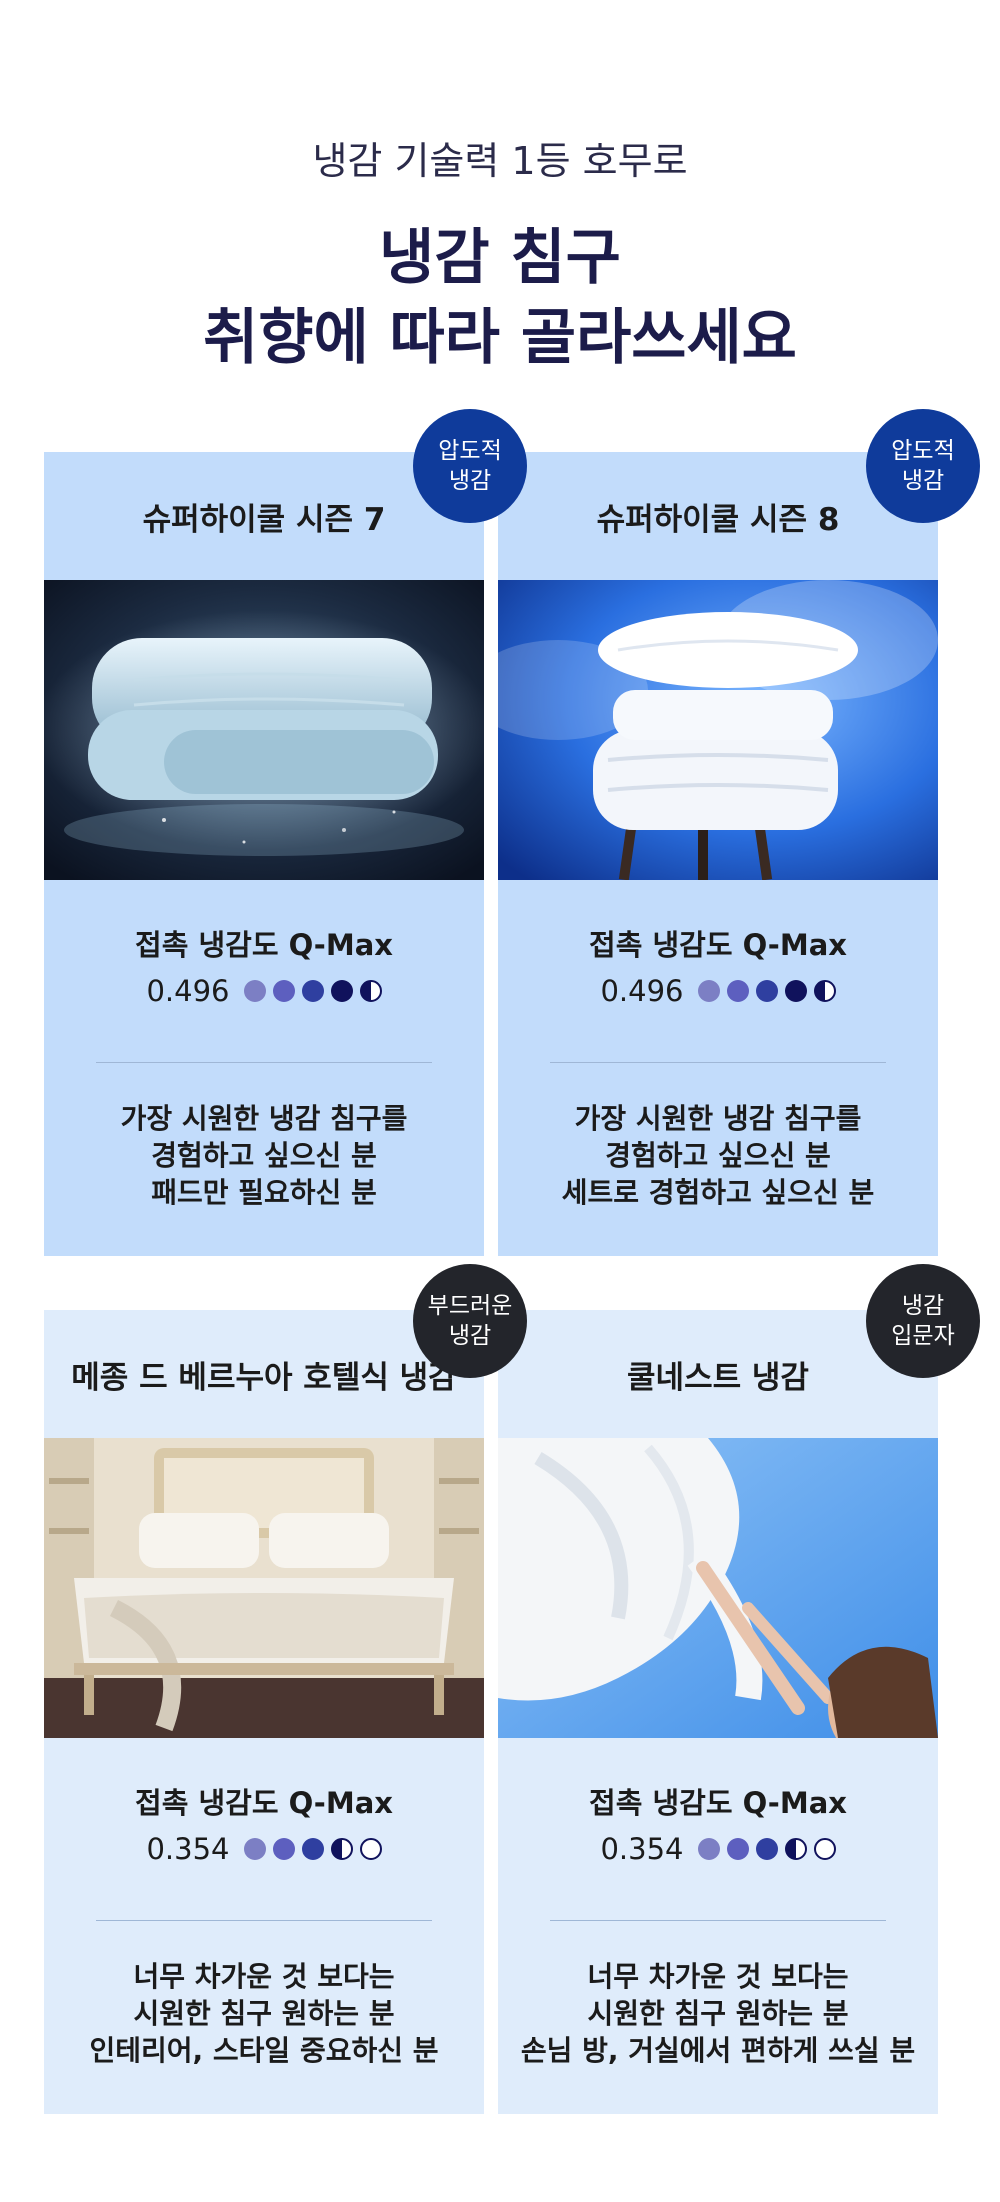 The width and height of the screenshot is (1000, 2202). I want to click on stacked-bedding-illustration, so click(718, 730).